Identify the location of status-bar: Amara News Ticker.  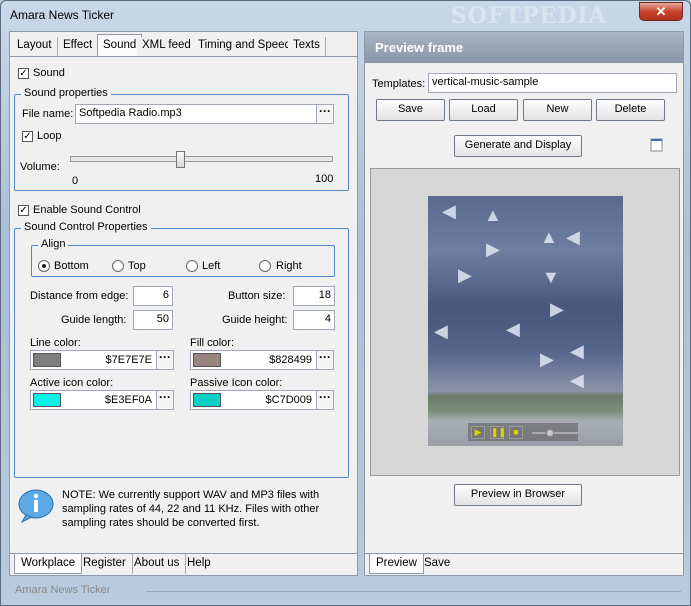
(345, 592).